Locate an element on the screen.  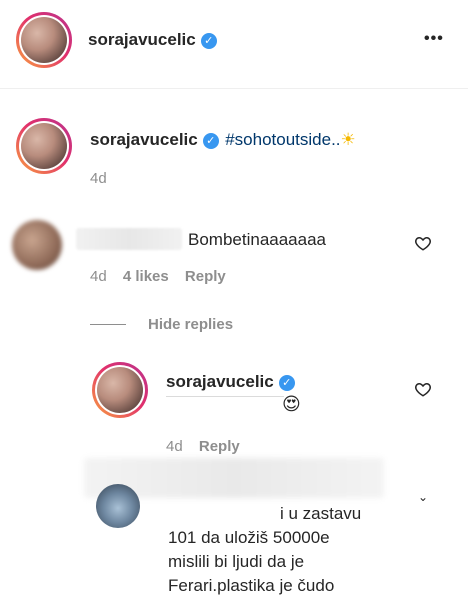
reply-underline is located at coordinates (225, 396).